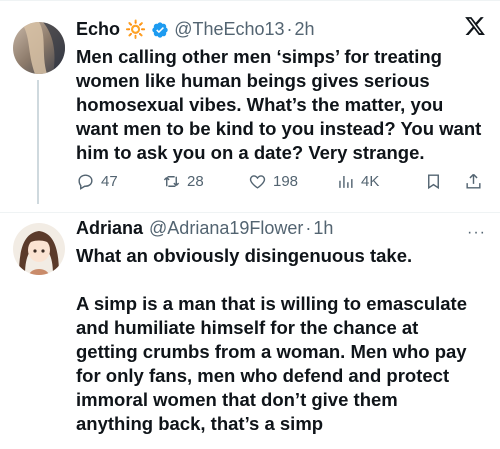  What do you see at coordinates (183, 181) in the screenshot?
I see `retweet-button: 28` at bounding box center [183, 181].